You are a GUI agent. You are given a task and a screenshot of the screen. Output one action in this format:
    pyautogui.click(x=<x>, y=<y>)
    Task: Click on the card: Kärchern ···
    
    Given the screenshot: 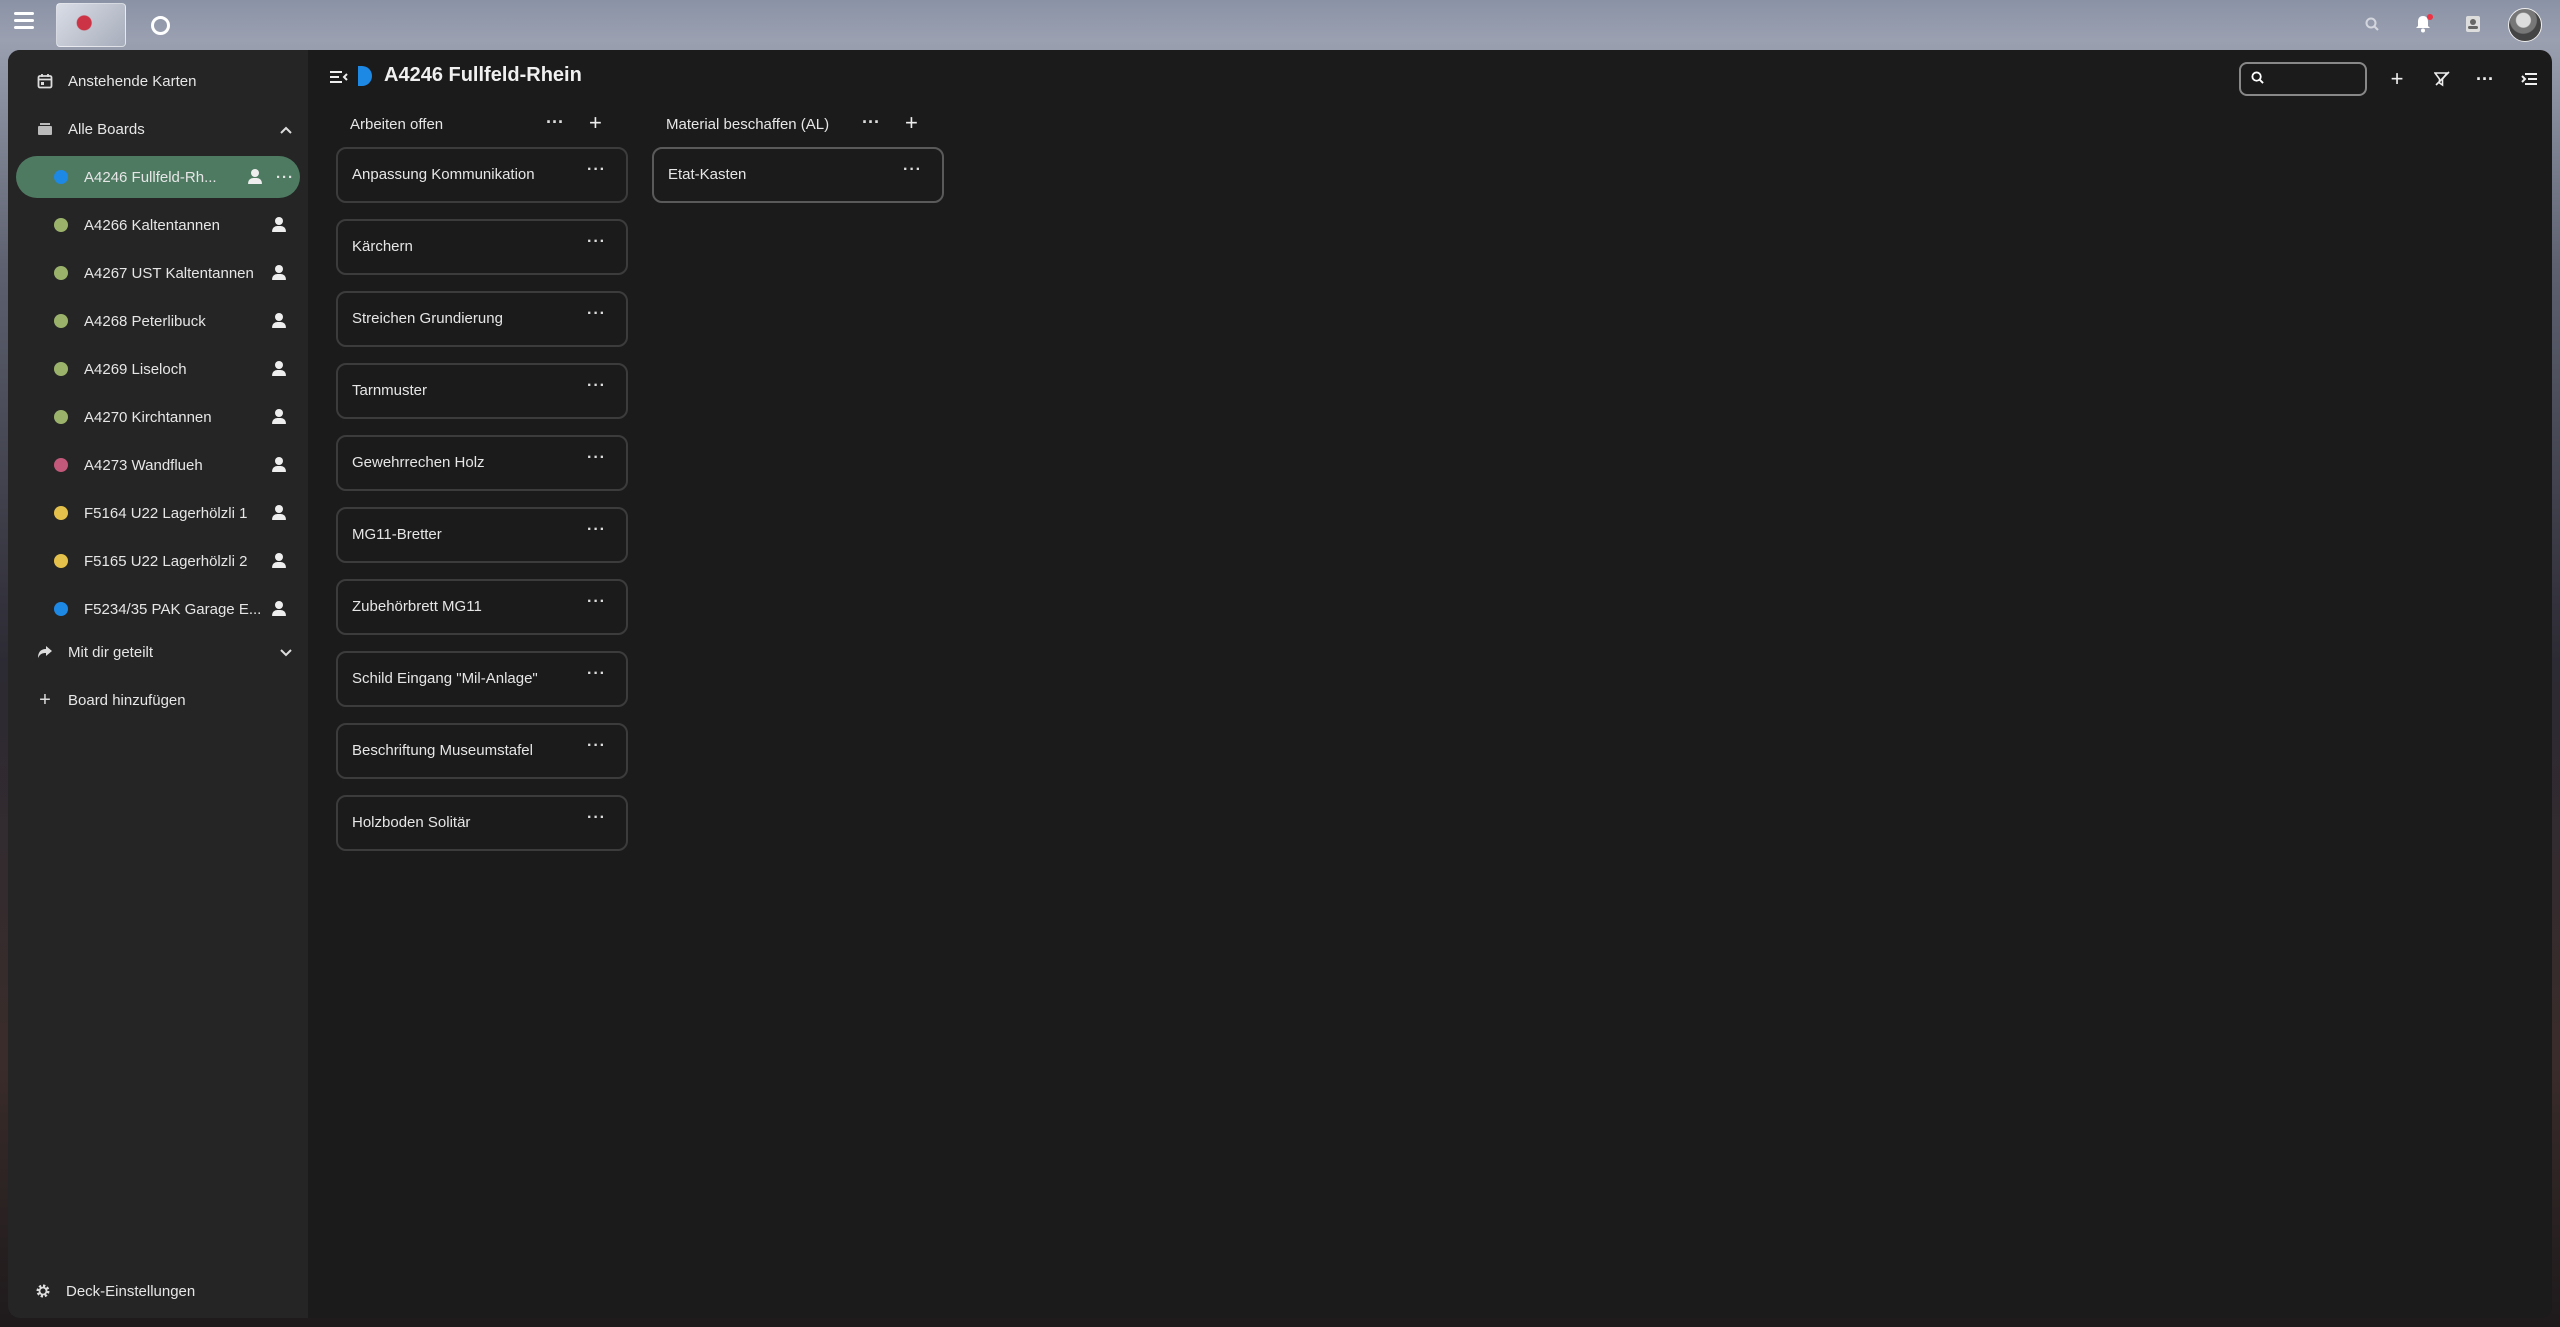 What is the action you would take?
    pyautogui.click(x=482, y=247)
    